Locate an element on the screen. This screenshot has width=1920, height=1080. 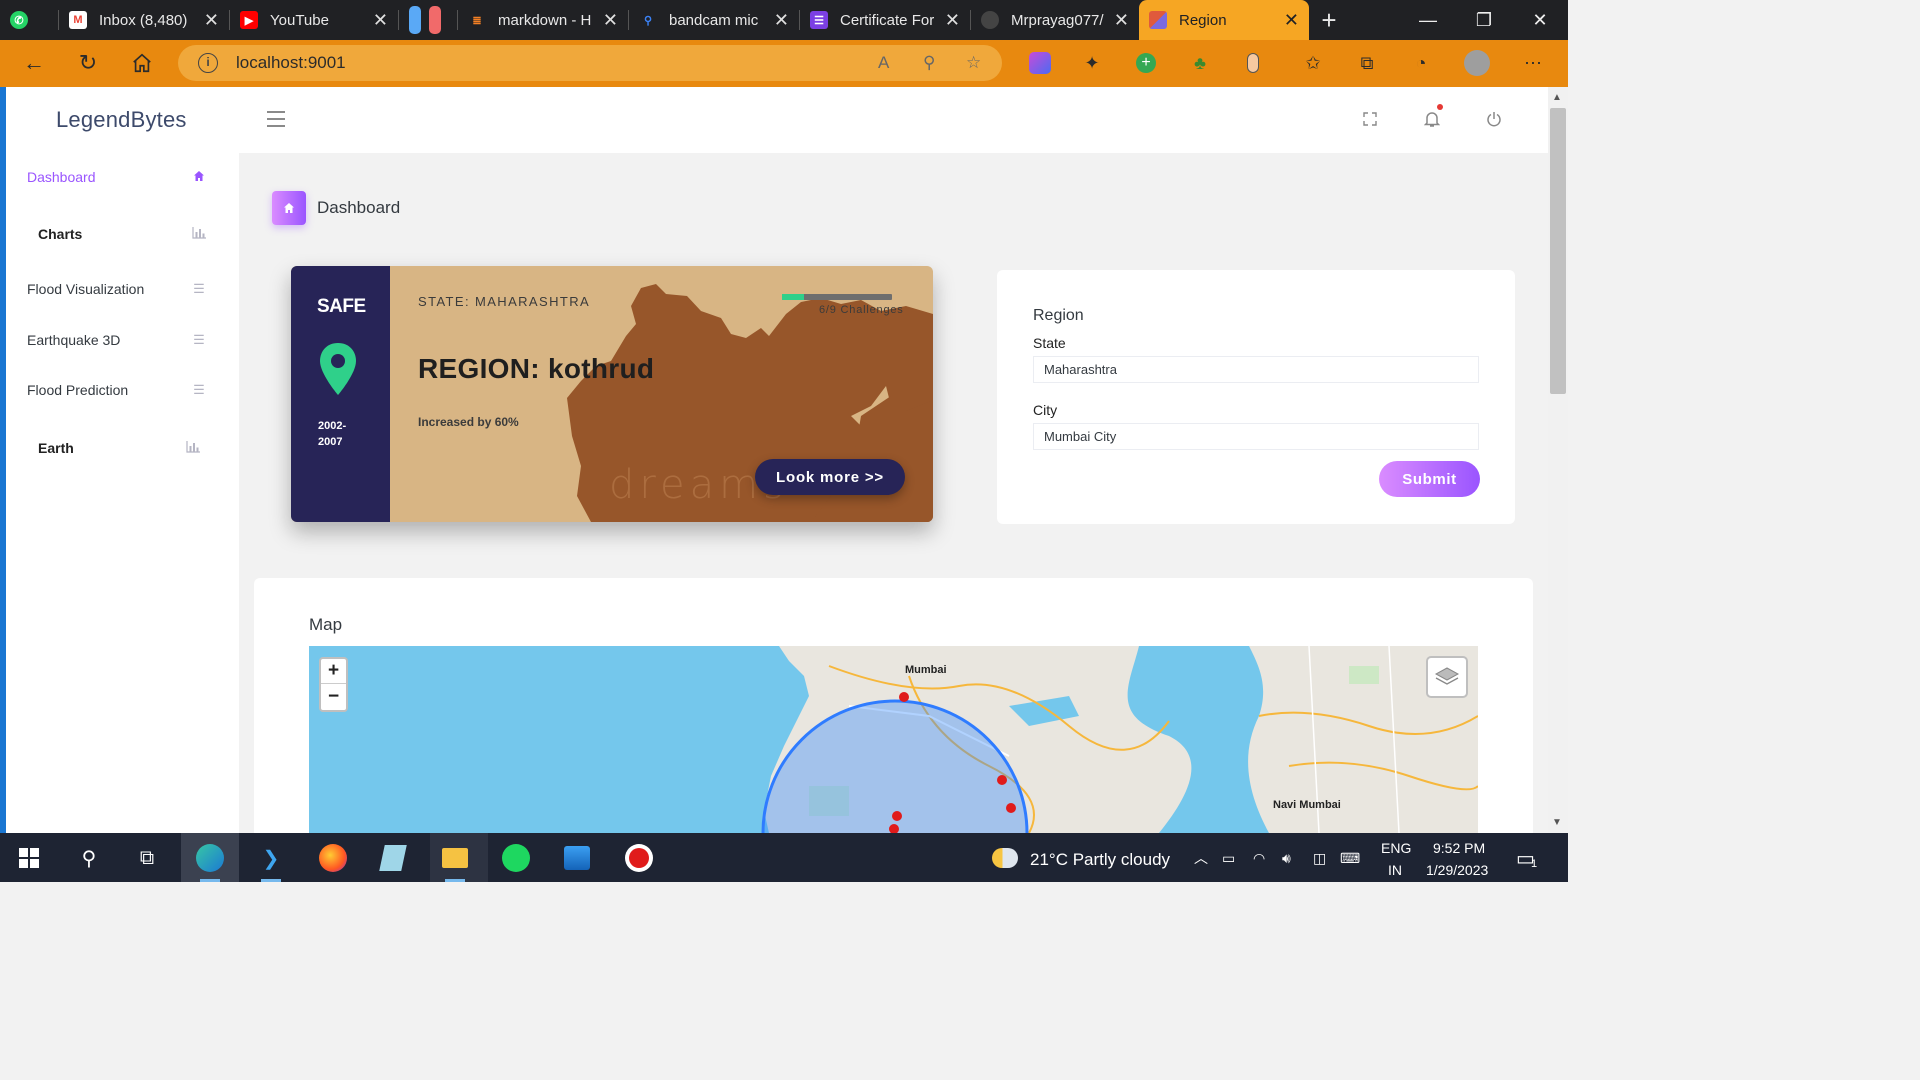
tab-region: Region ✕ is located at coordinates (1224, 20).